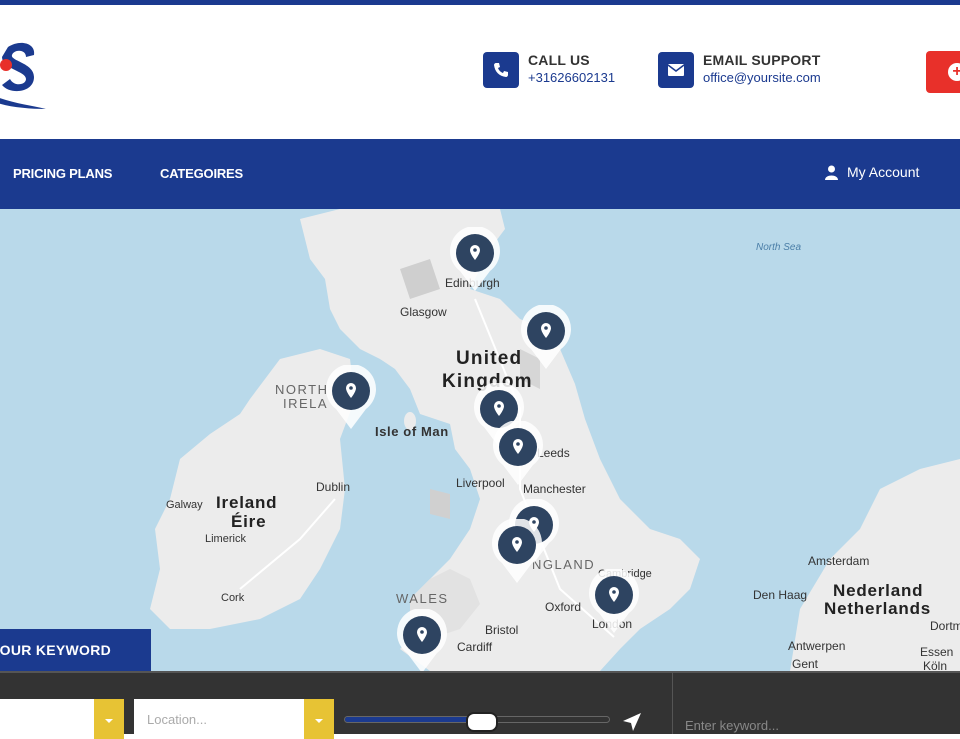 The height and width of the screenshot is (739, 960). Describe the element at coordinates (412, 431) in the screenshot. I see `label-isle-of-man: Isle of Man` at that location.